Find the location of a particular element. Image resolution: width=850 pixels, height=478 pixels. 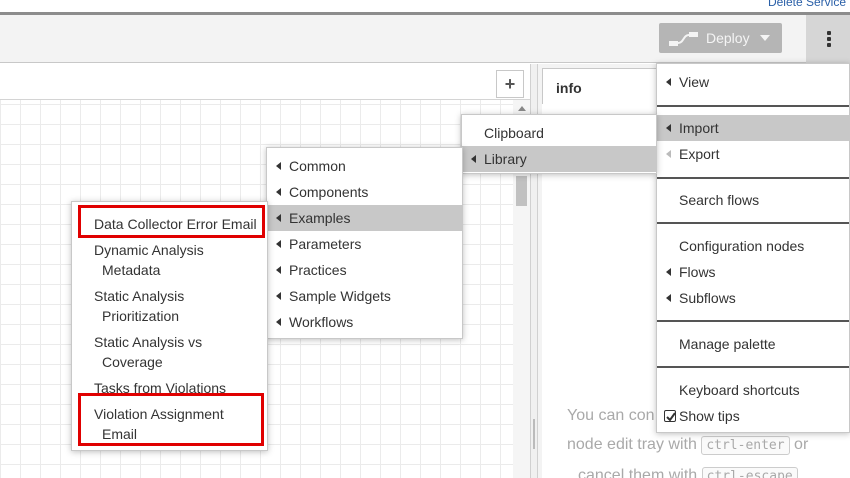

menu-item-label: Sample Widgets is located at coordinates (340, 296).